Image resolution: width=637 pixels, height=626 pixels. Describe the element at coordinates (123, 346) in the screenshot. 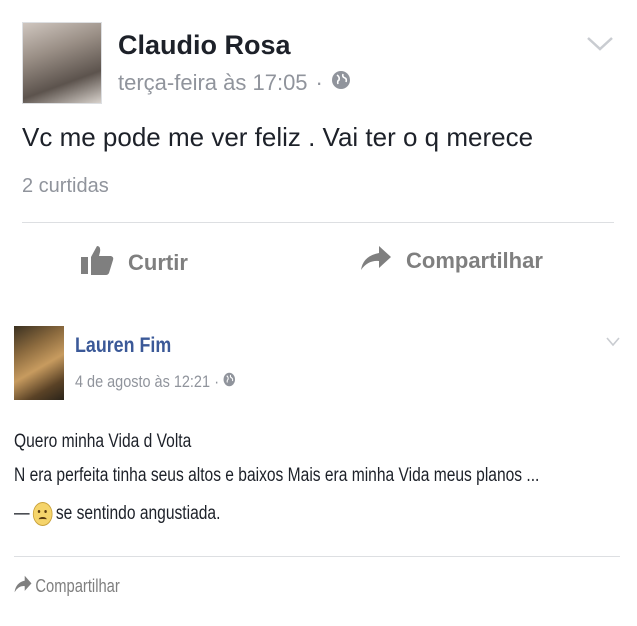

I see `author-name: Lauren Fim` at that location.